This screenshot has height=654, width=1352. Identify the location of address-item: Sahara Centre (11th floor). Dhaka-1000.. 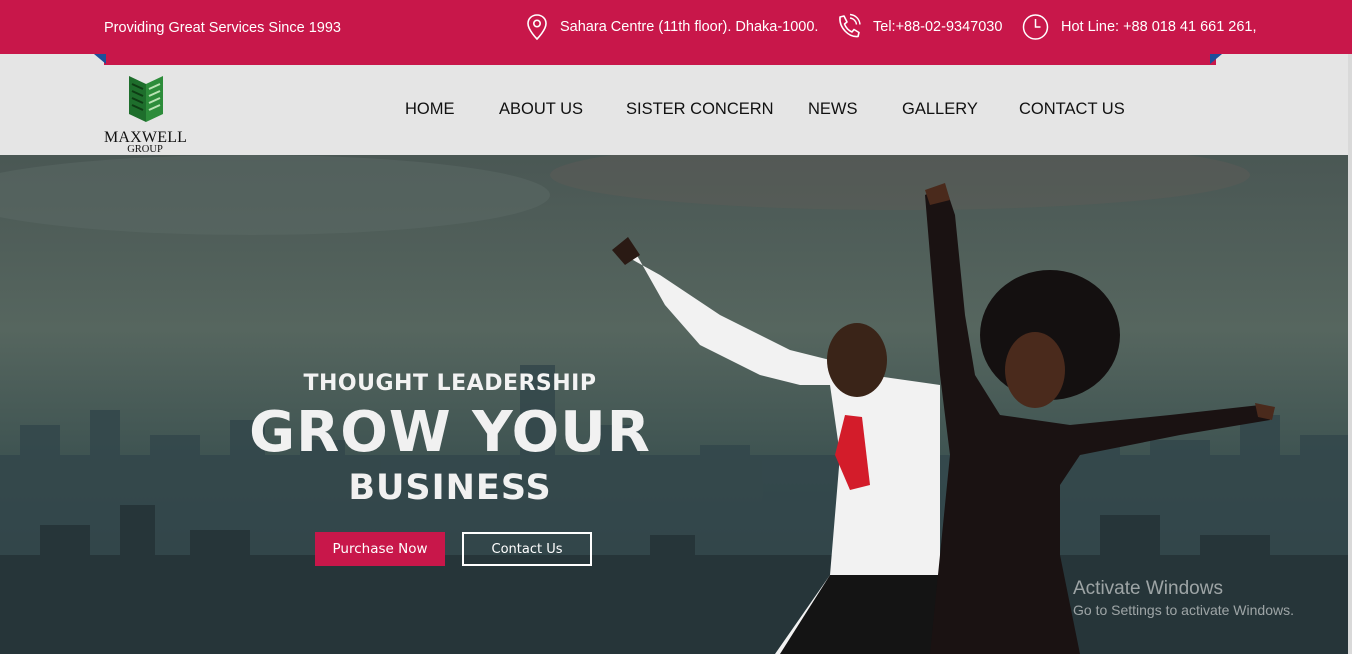
(672, 27).